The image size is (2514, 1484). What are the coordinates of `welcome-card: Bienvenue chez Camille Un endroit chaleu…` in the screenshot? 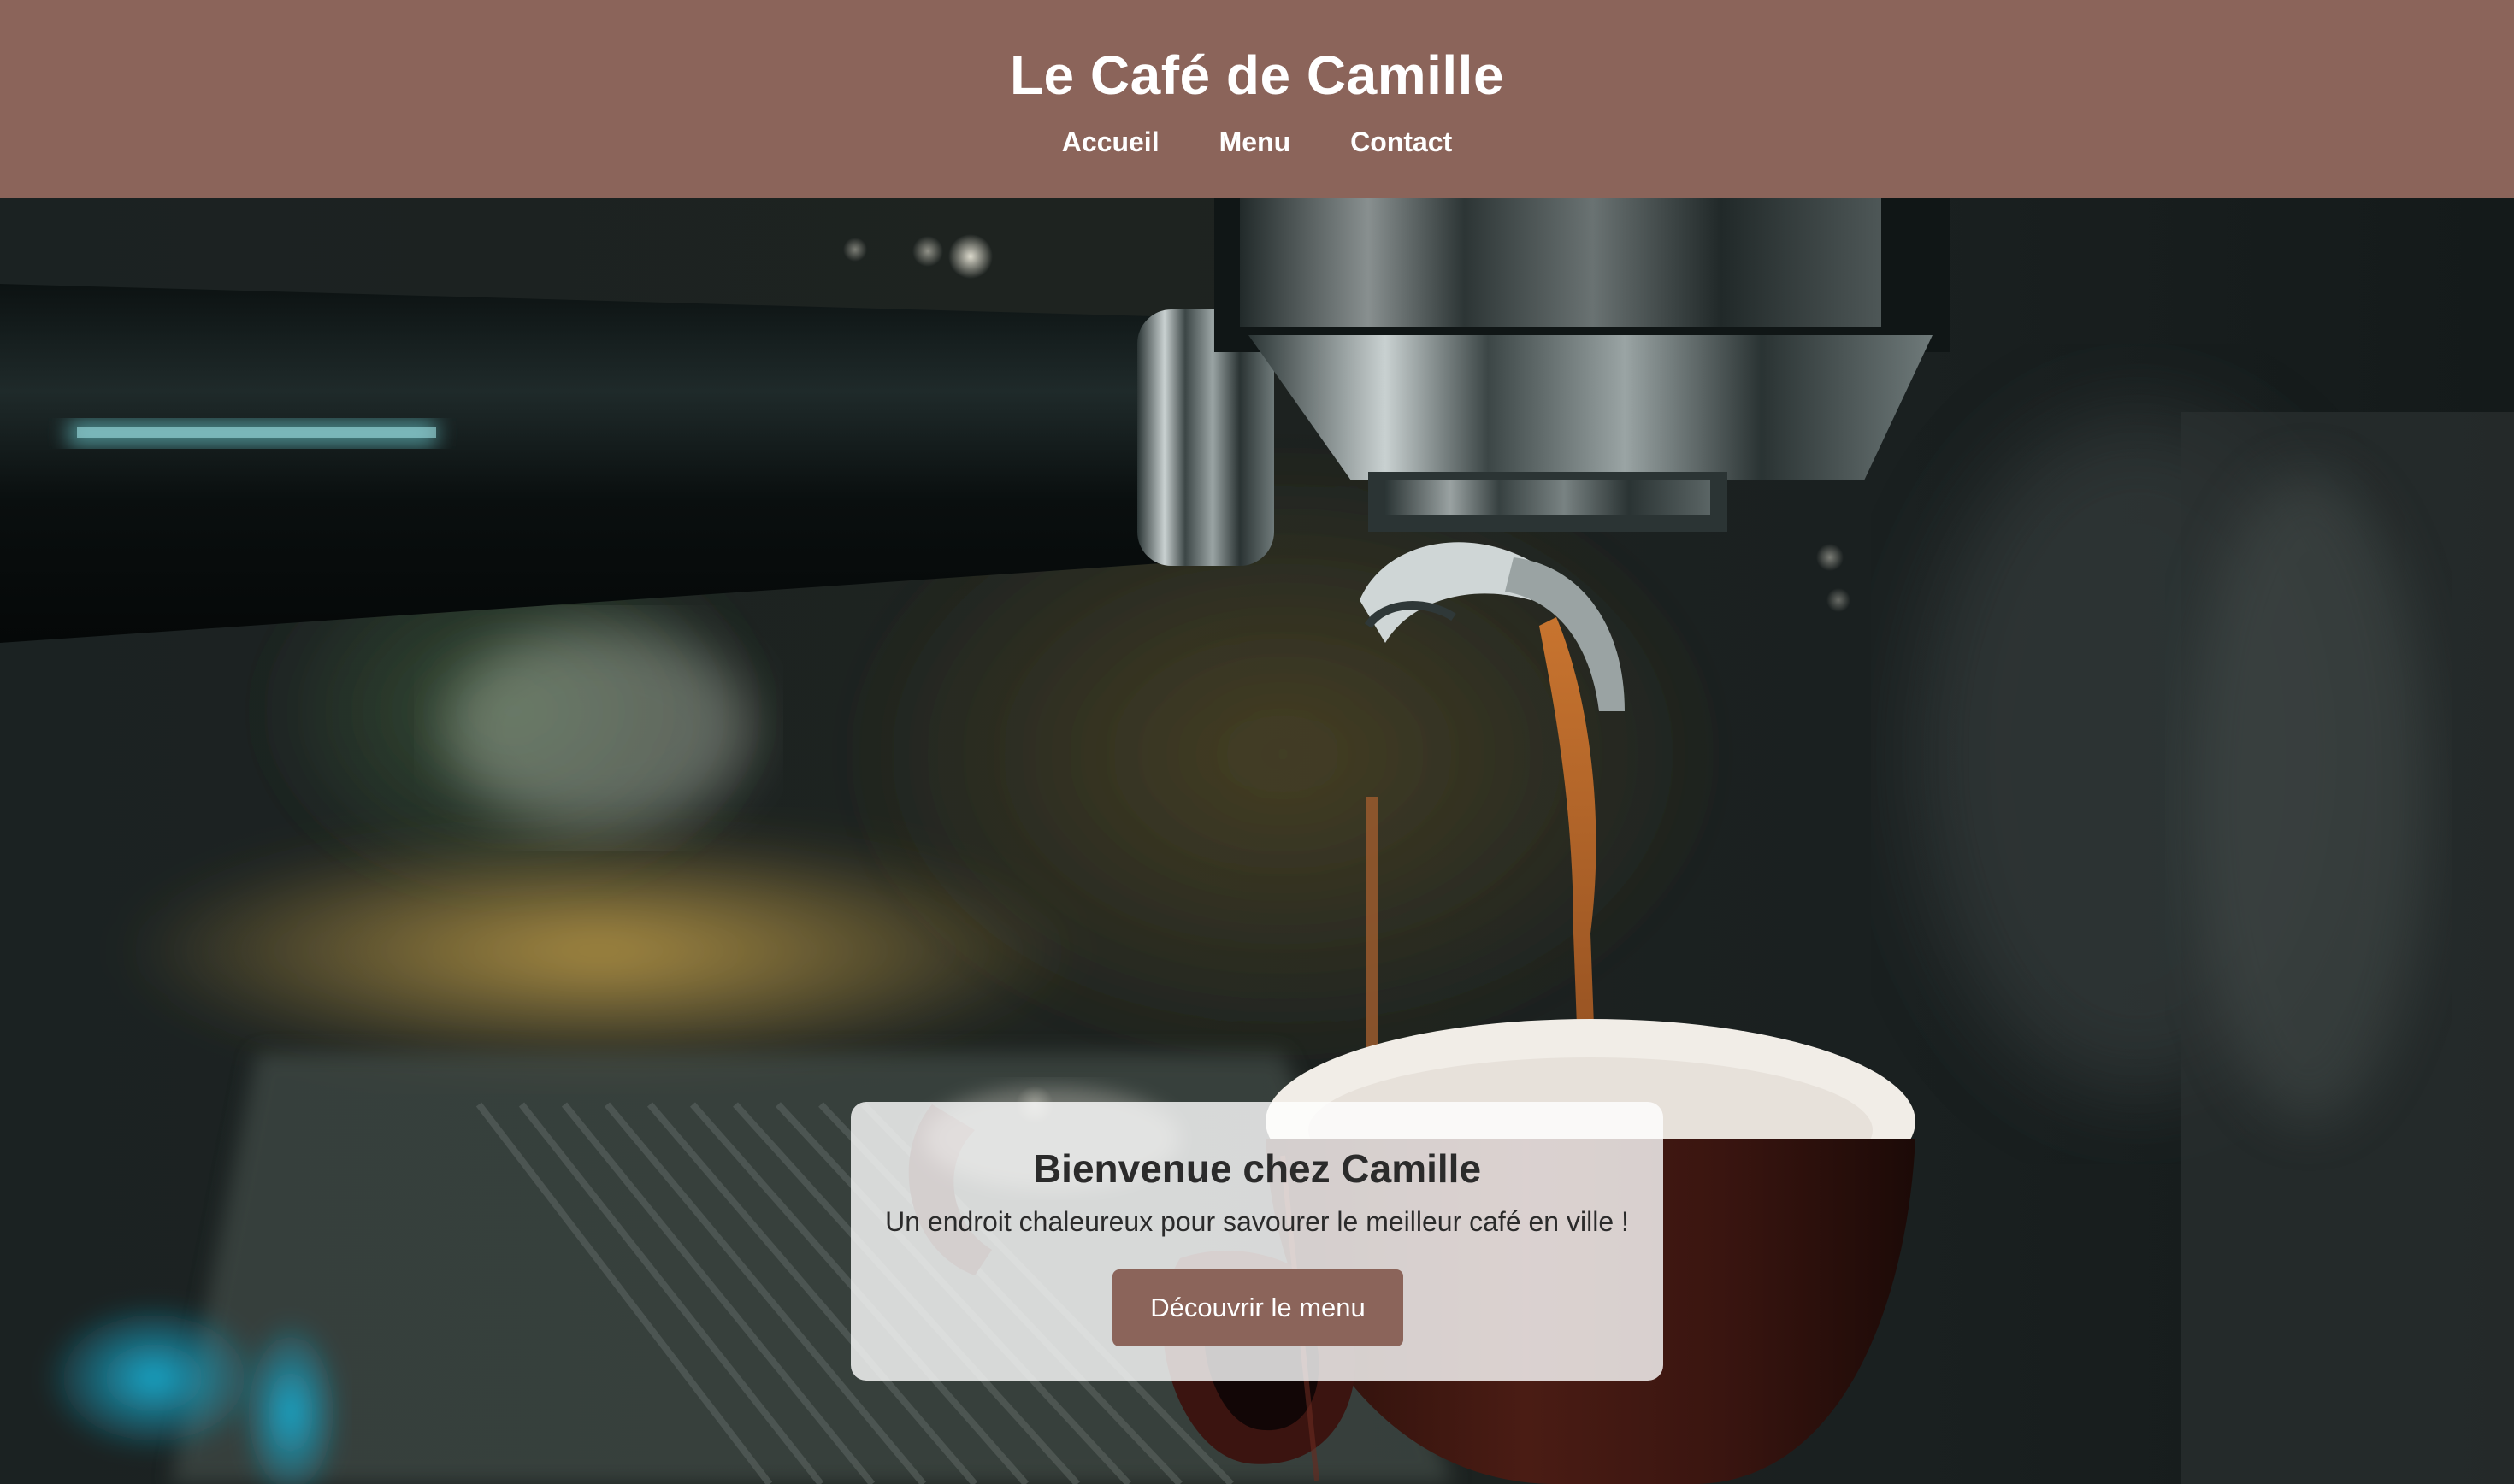 It's located at (1257, 1241).